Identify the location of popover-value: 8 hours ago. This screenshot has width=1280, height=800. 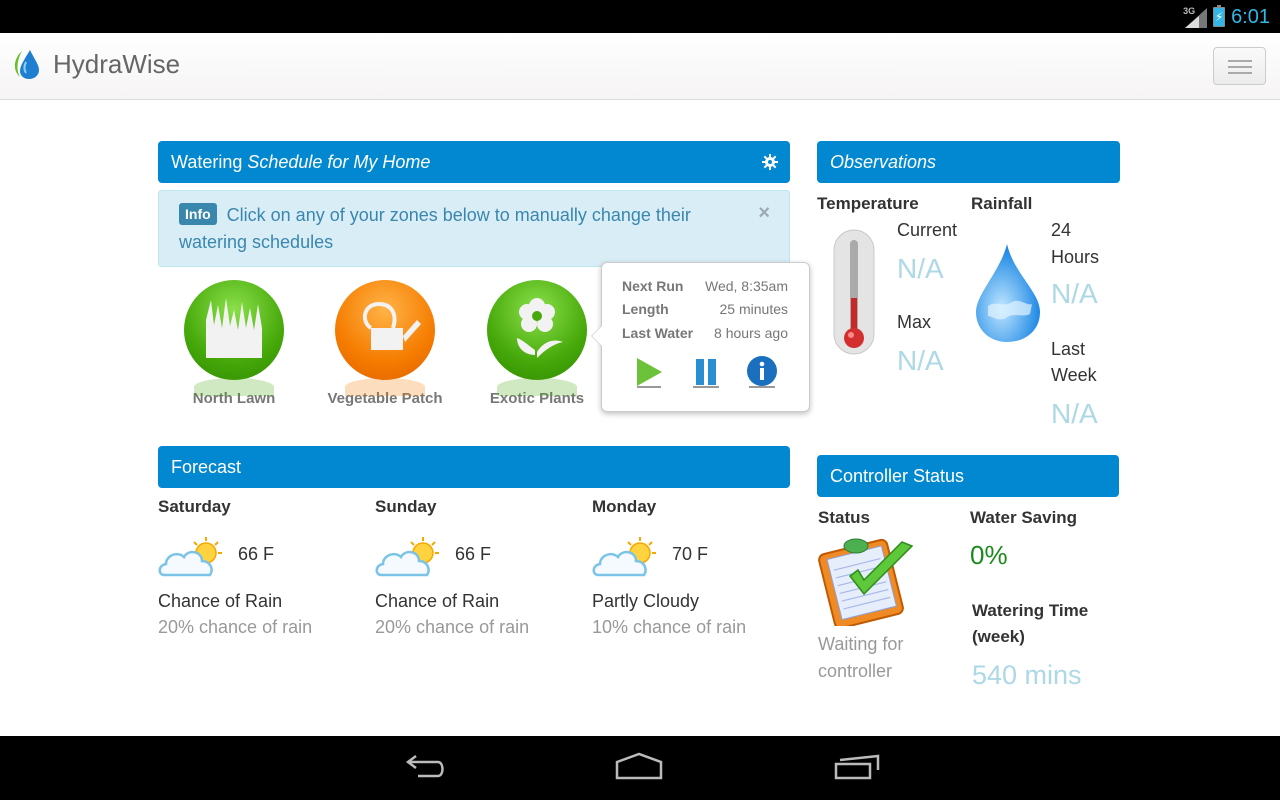
(751, 333).